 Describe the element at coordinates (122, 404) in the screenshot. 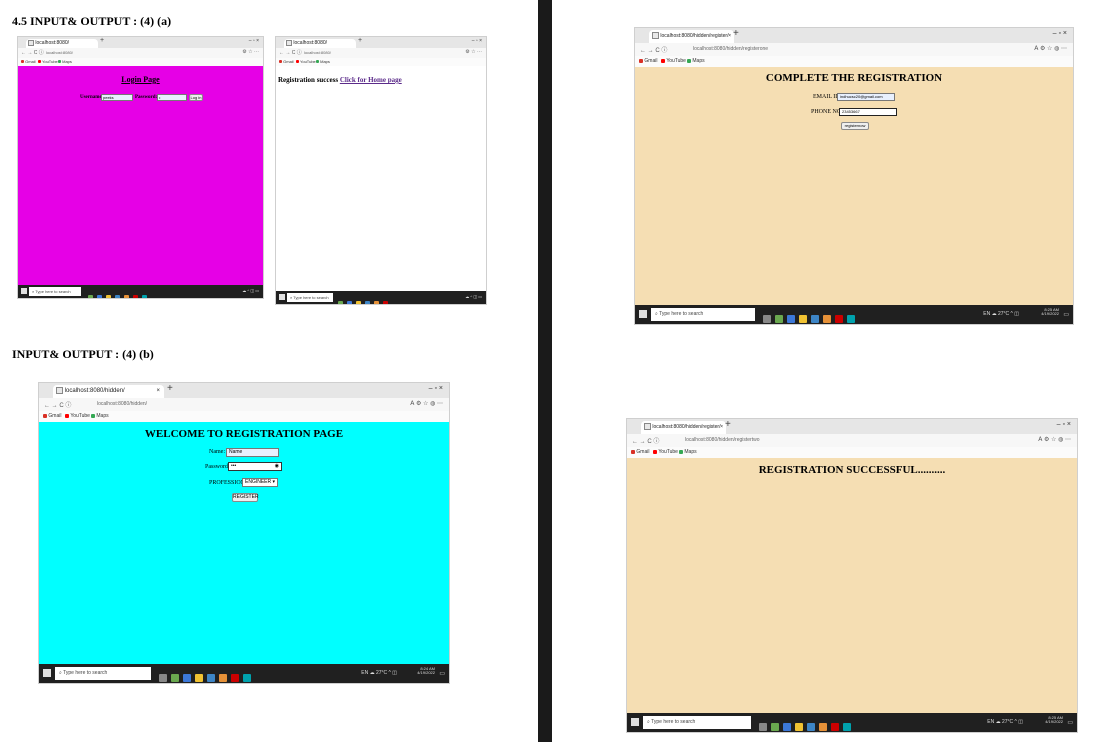

I see `url-field: localhost:8080/hidden/` at that location.